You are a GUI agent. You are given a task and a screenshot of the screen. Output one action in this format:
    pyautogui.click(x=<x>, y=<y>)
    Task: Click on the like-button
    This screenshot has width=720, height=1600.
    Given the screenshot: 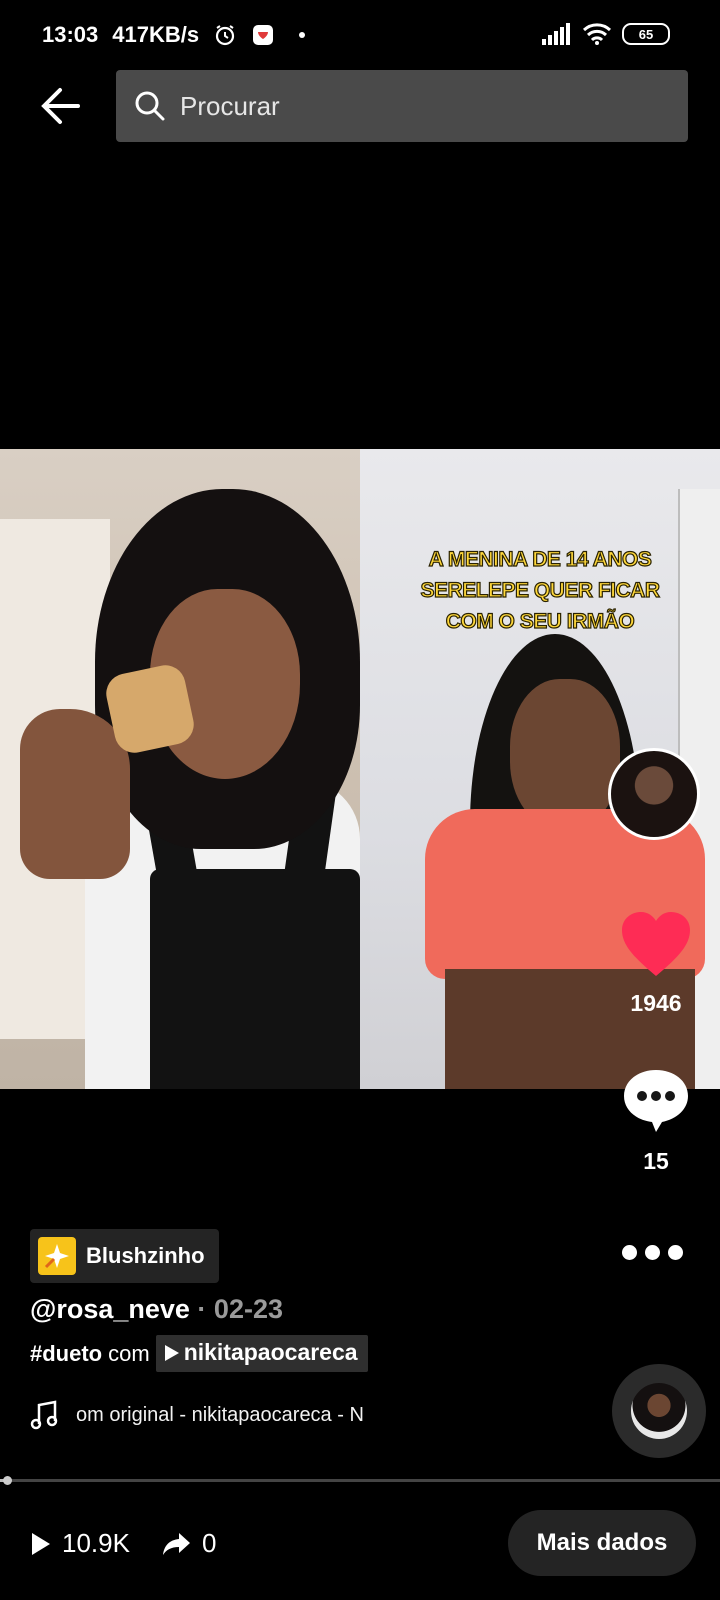 What is the action you would take?
    pyautogui.click(x=656, y=945)
    